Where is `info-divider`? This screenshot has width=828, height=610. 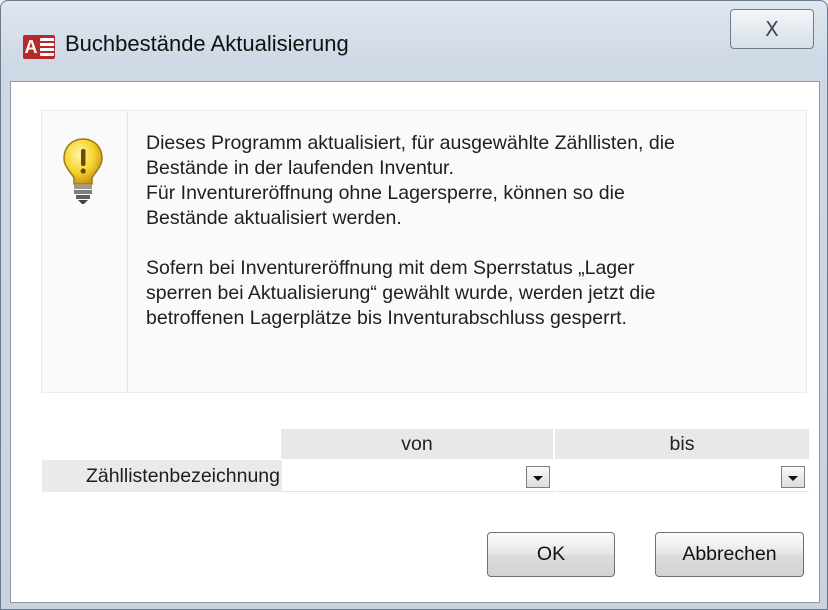 info-divider is located at coordinates (127, 251).